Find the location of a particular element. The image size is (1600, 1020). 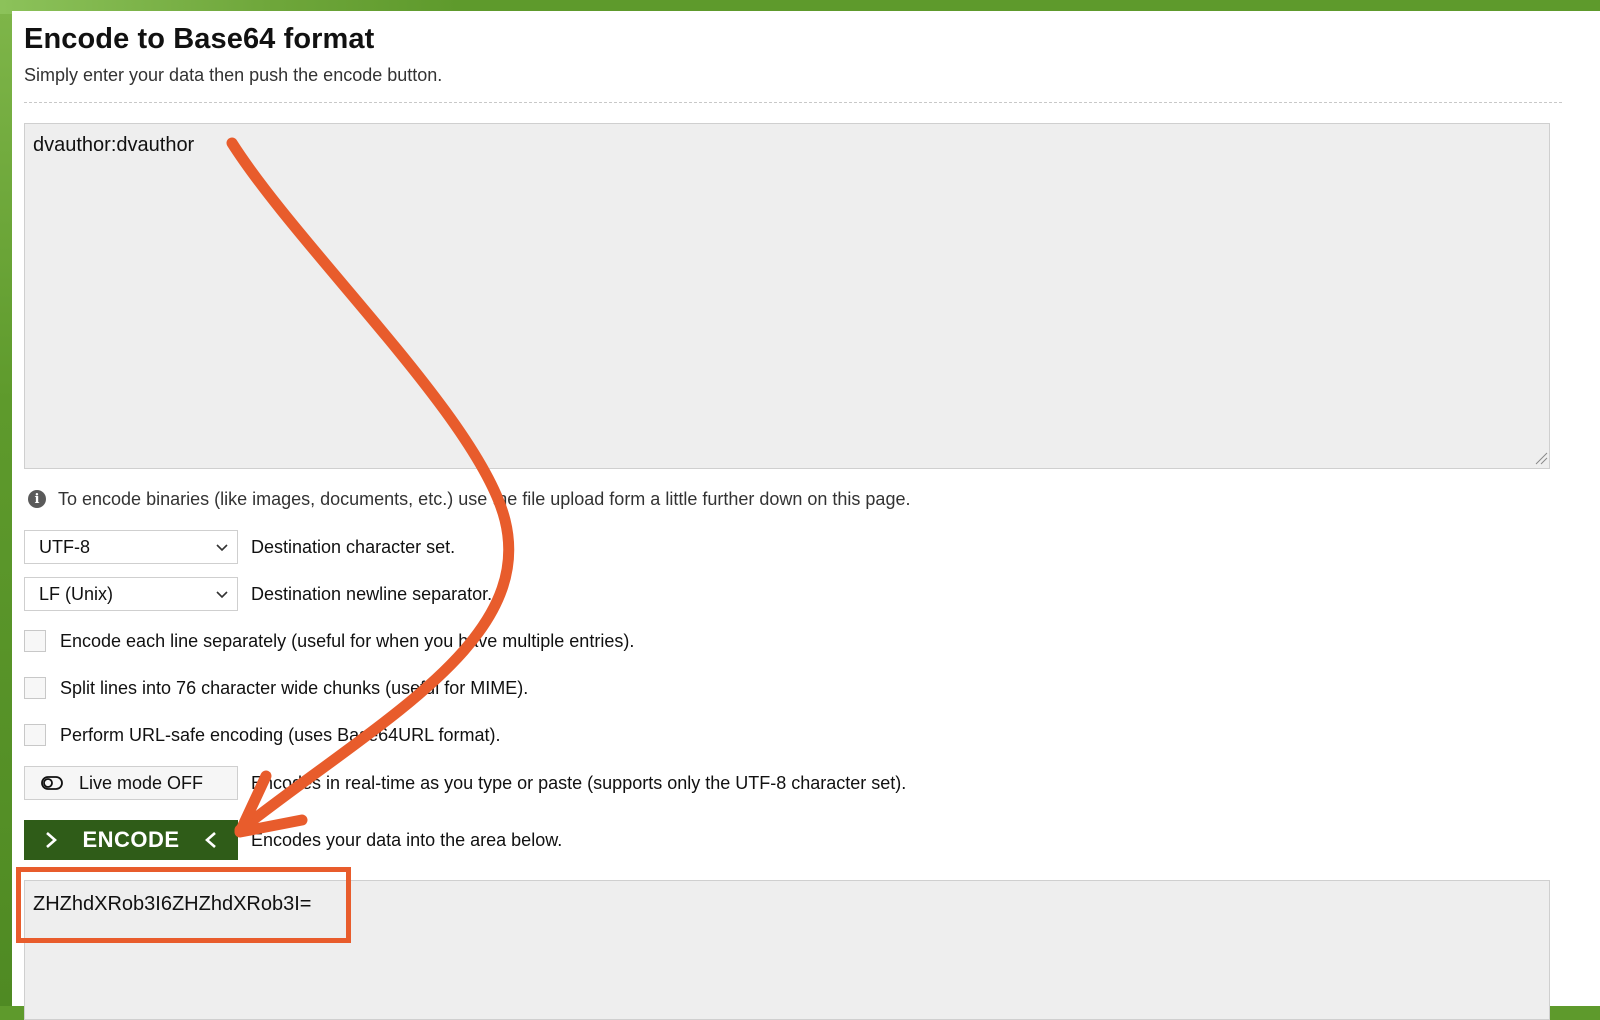

charset-row: UTF-8 Destination character set. is located at coordinates (239, 547).